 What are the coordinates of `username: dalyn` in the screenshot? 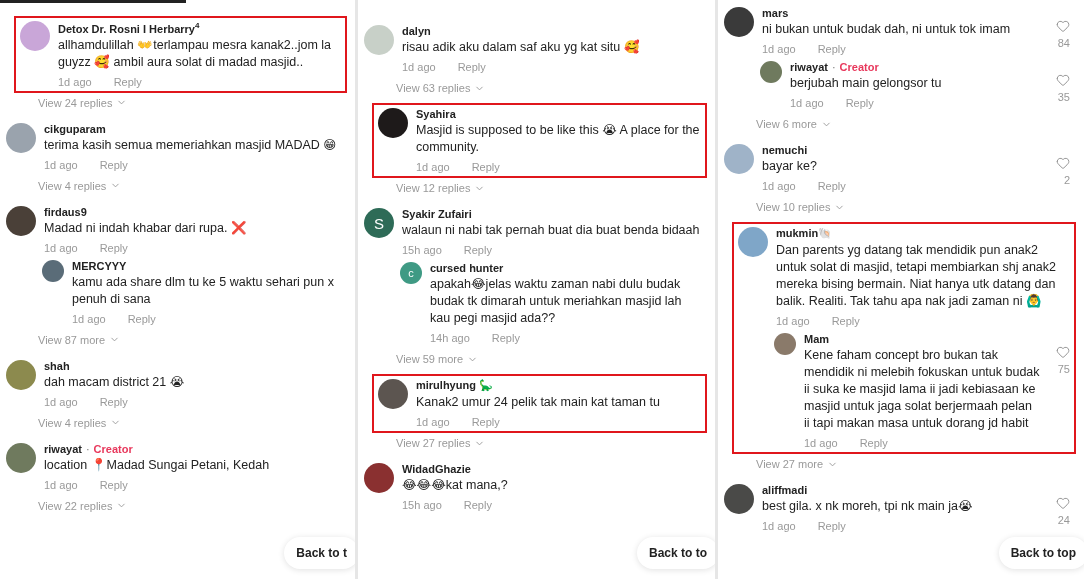 It's located at (416, 31).